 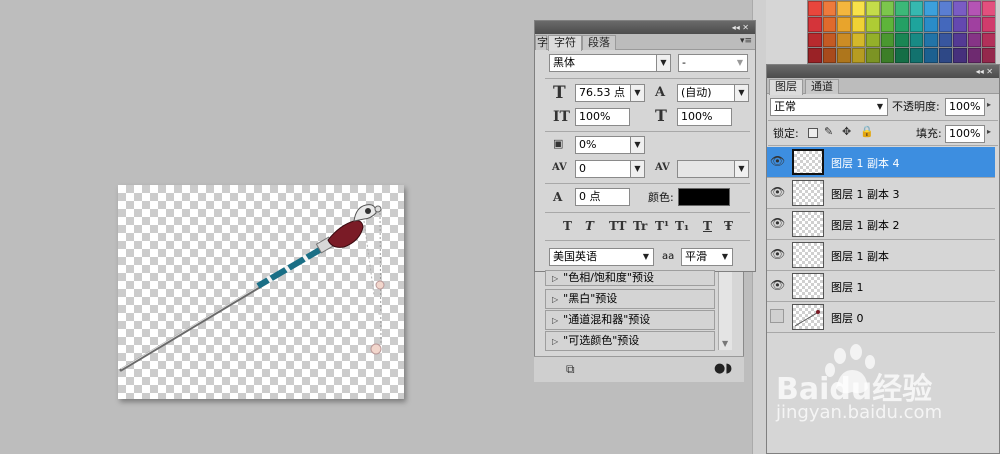 What do you see at coordinates (881, 317) in the screenshot?
I see `layer-row: 图层 0` at bounding box center [881, 317].